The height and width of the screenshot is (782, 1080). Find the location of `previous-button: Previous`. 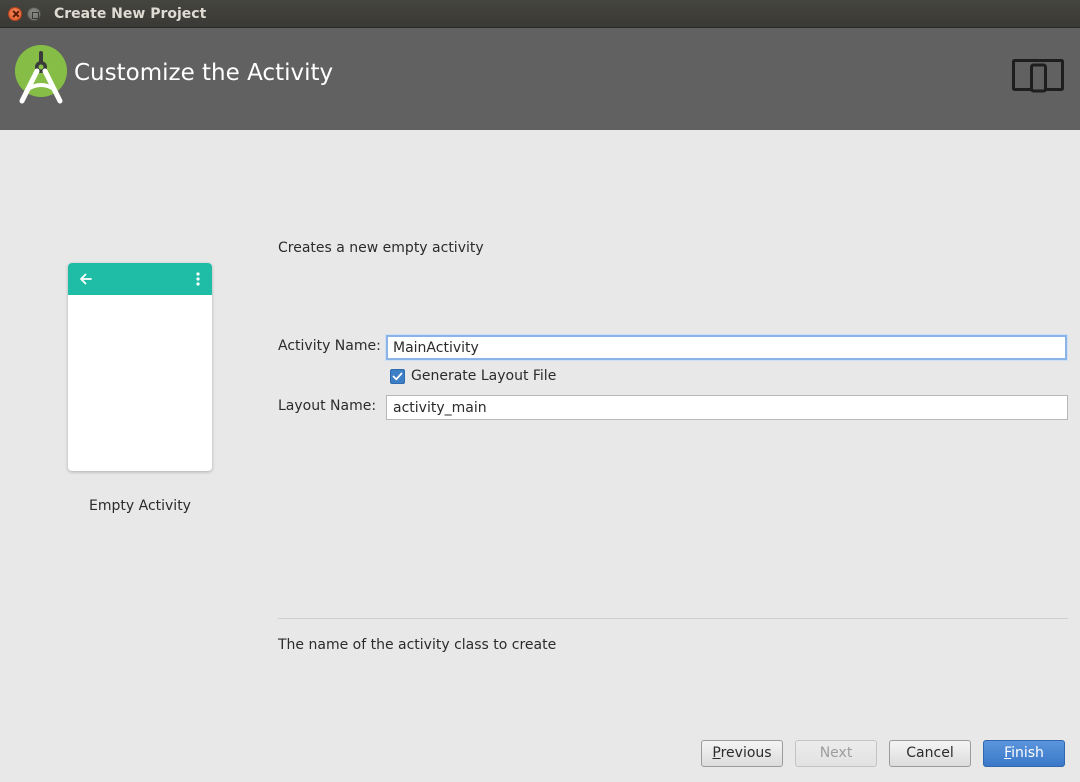

previous-button: Previous is located at coordinates (742, 753).